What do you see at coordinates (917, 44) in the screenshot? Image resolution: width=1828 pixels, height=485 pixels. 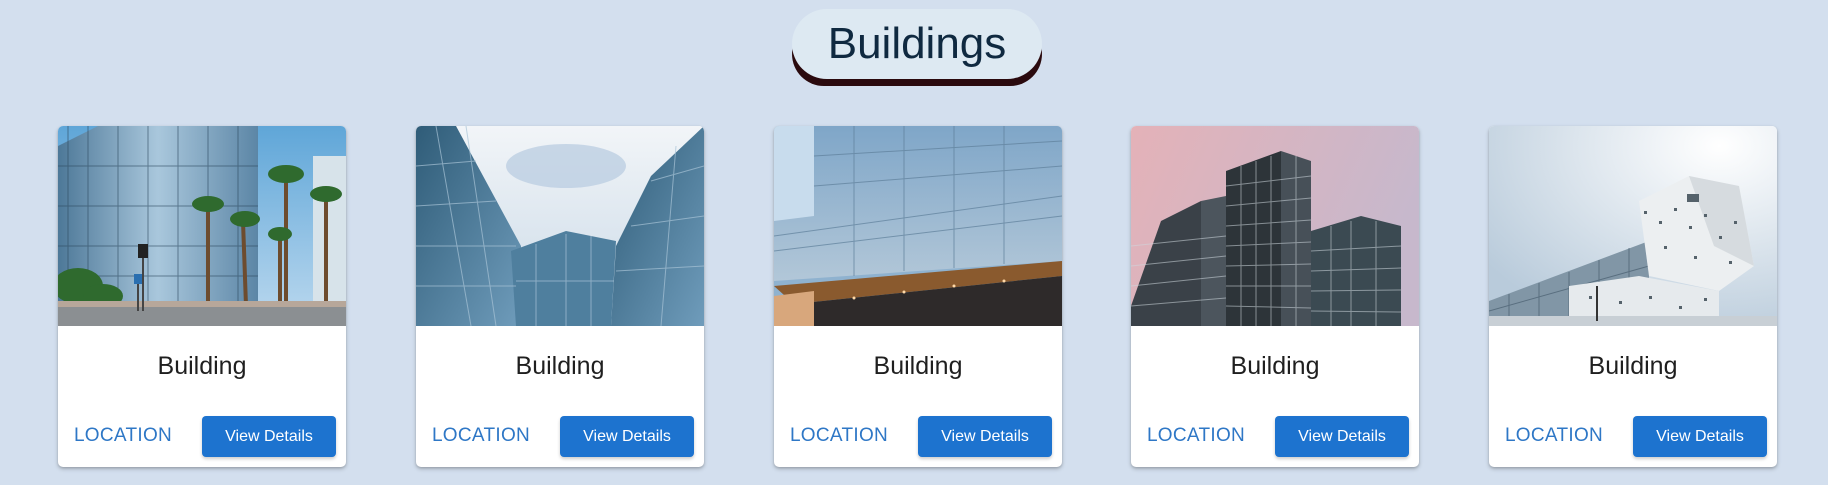 I see `page-title: Buildings` at bounding box center [917, 44].